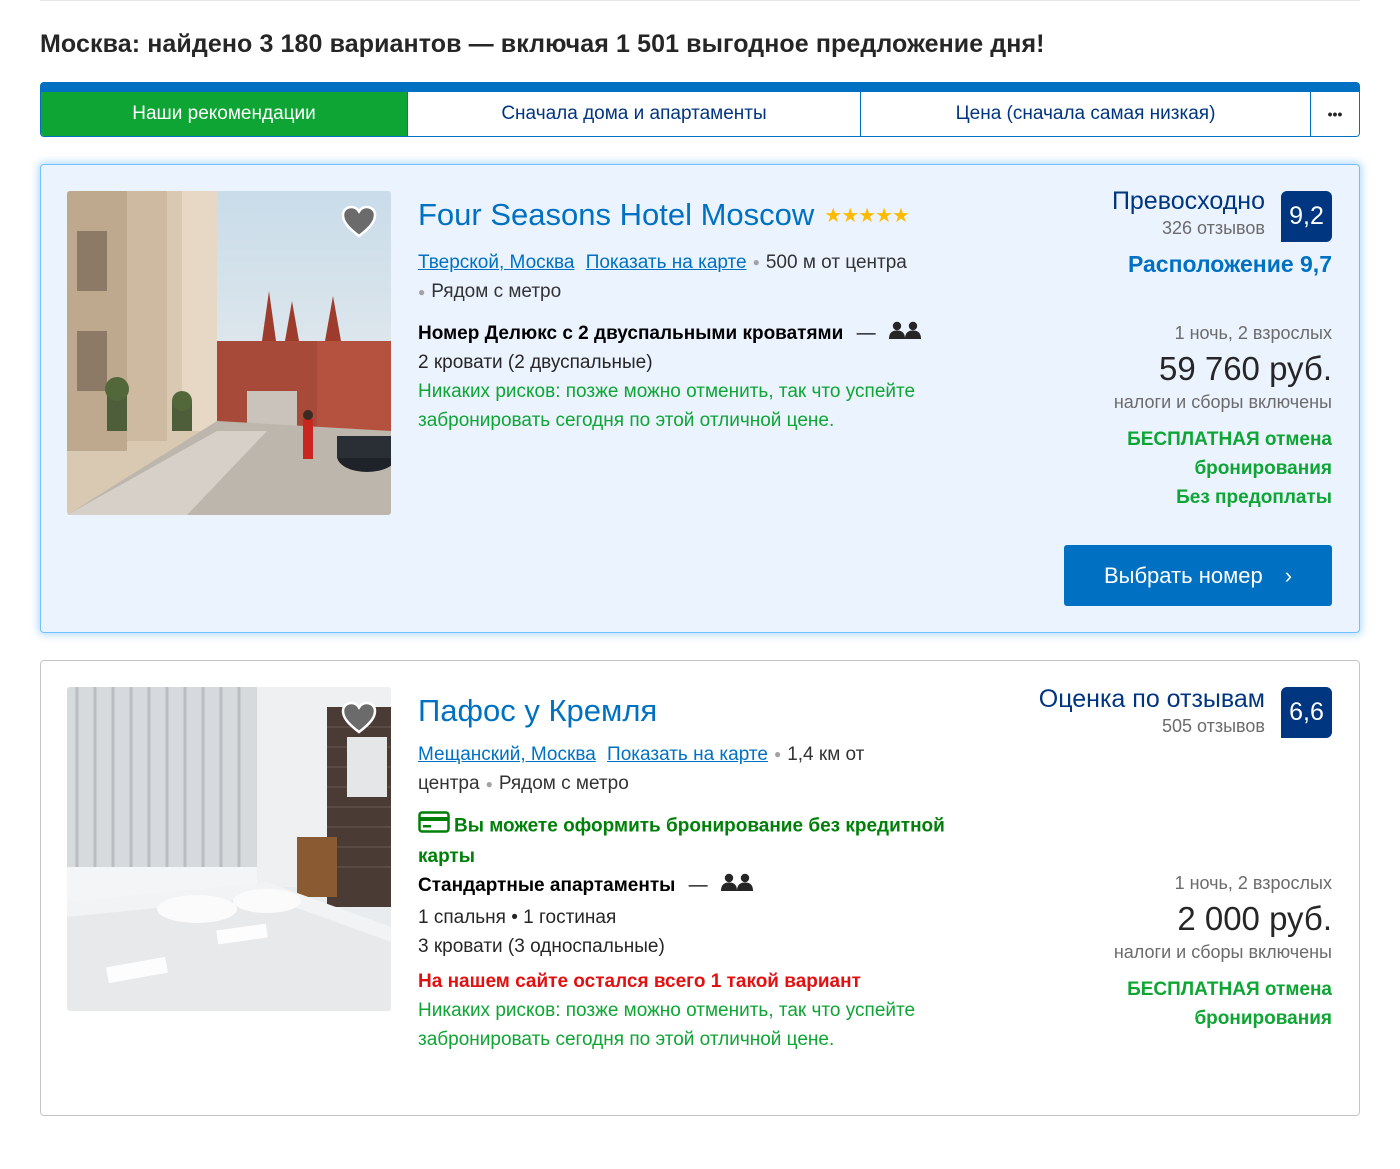 The height and width of the screenshot is (1169, 1400). I want to click on room-name: Стандартные апартаменты, so click(547, 885).